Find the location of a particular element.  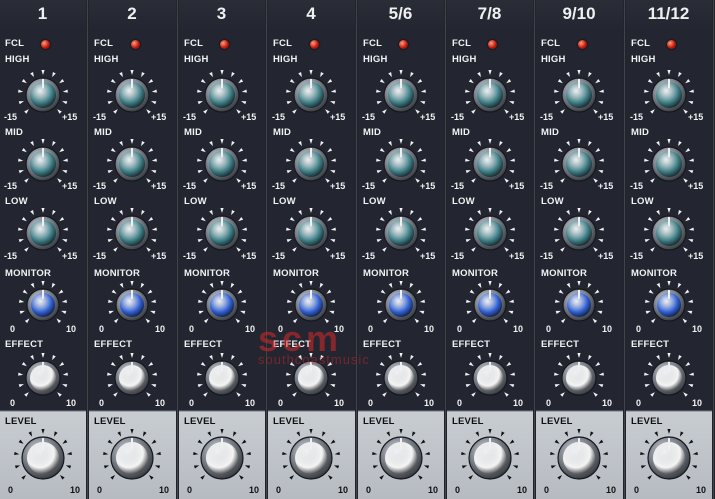

watermark-text: southcoastmusic is located at coordinates (314, 359).